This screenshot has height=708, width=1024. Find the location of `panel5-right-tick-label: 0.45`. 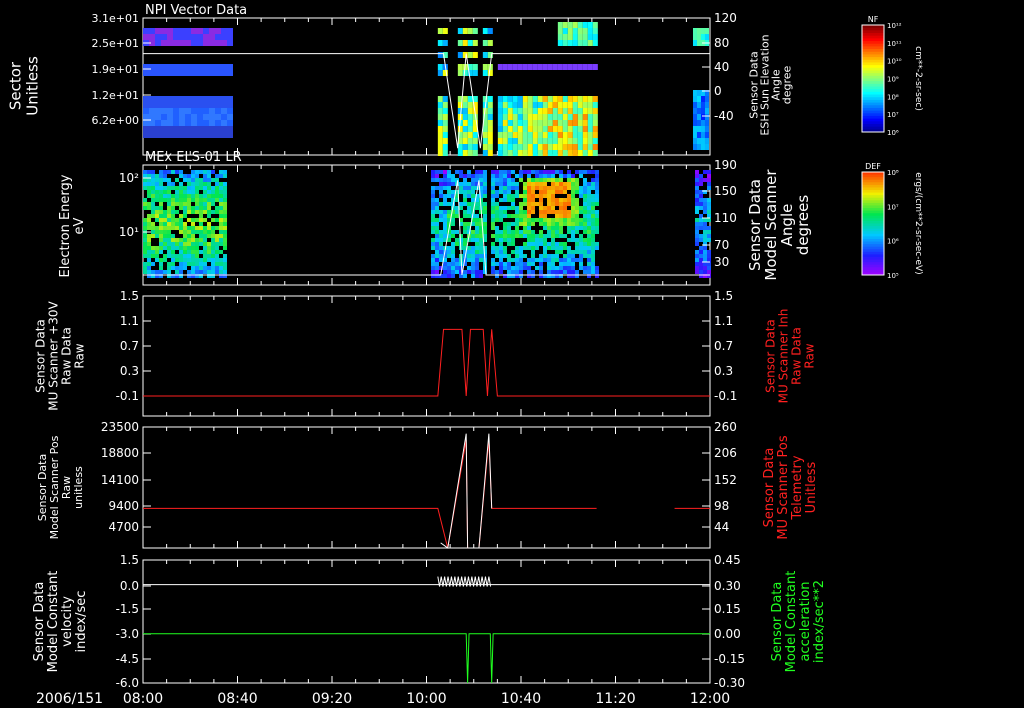

panel5-right-tick-label: 0.45 is located at coordinates (727, 560).